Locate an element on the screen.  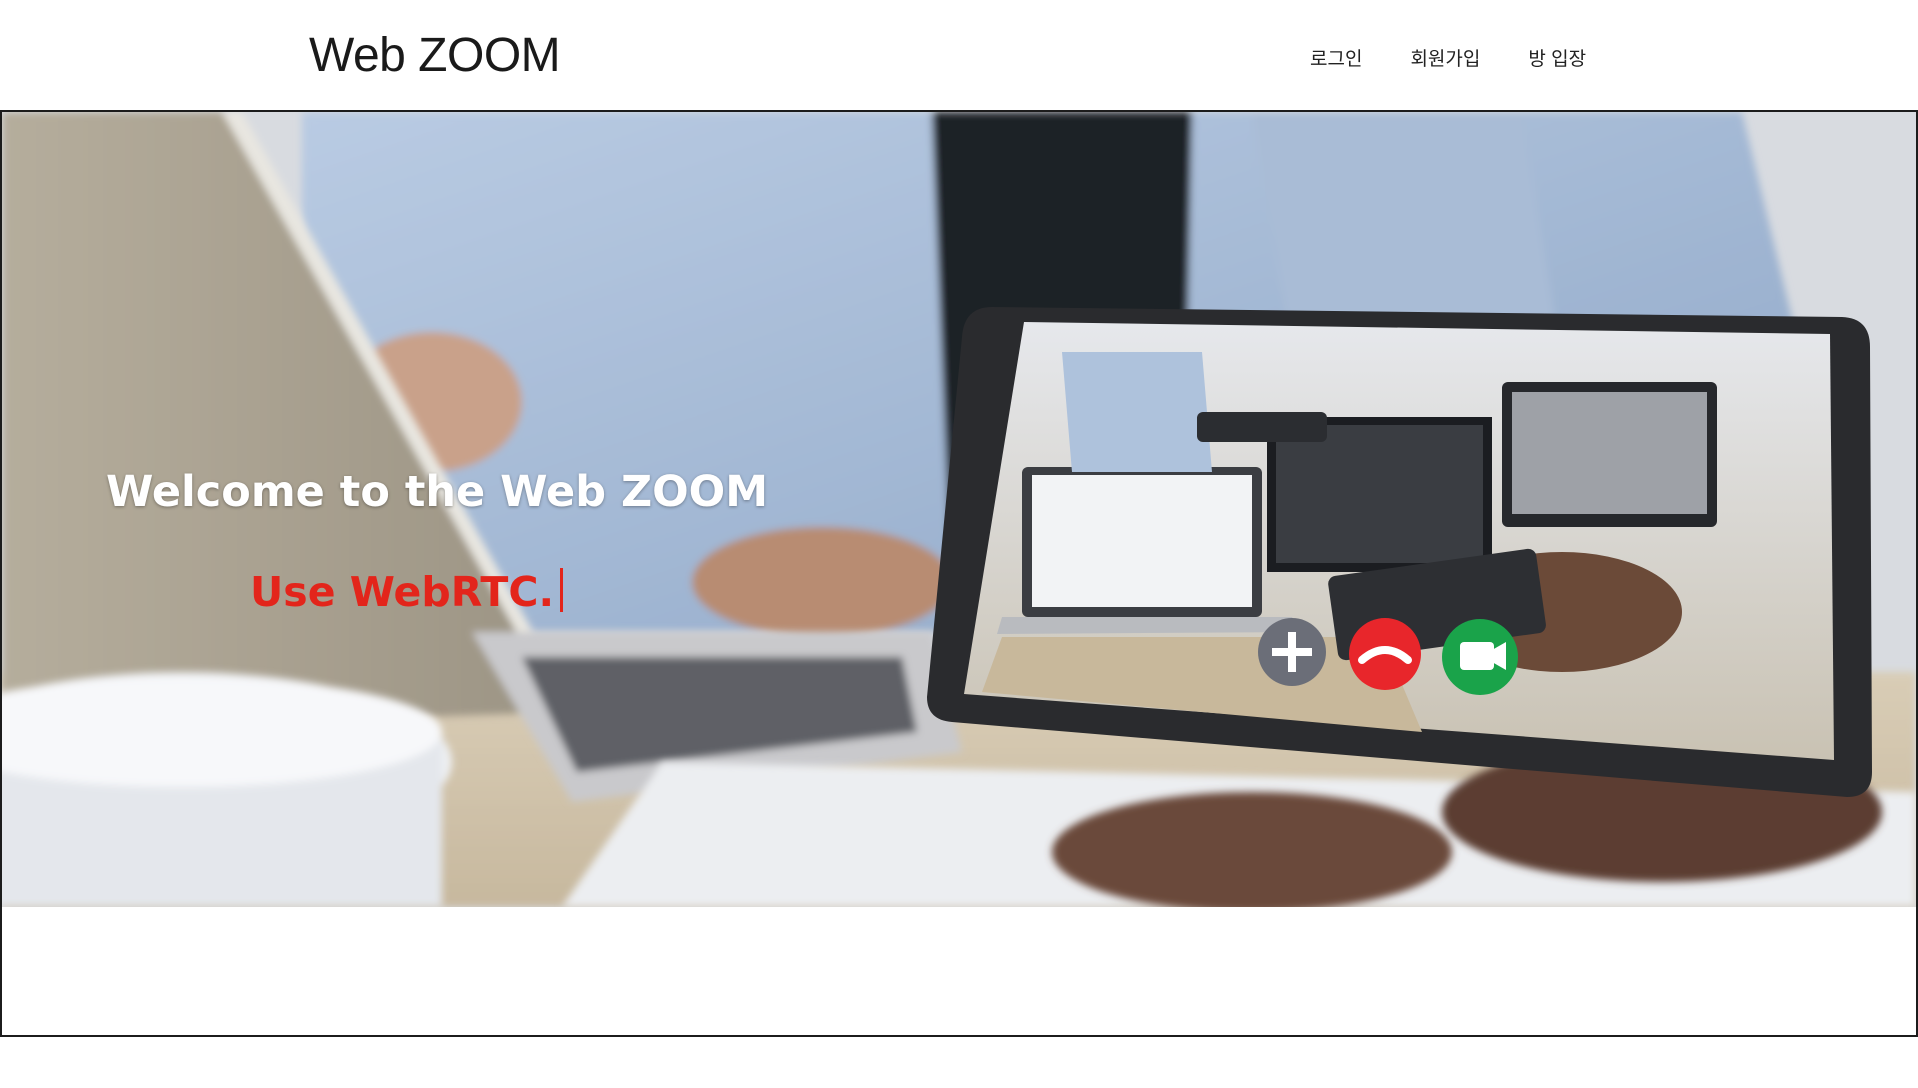
site-header: Web ZOOM 로그인 회원가입 방 입장 is located at coordinates (959, 55).